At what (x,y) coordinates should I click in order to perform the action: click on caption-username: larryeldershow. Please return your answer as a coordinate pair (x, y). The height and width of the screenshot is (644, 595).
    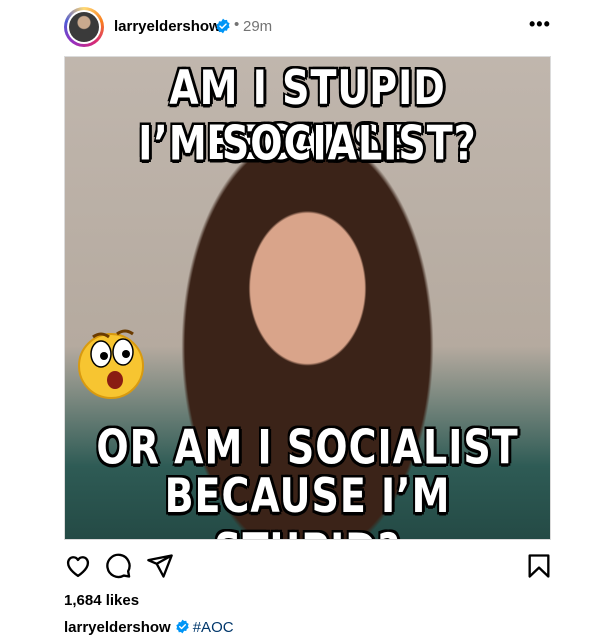
    Looking at the image, I should click on (117, 627).